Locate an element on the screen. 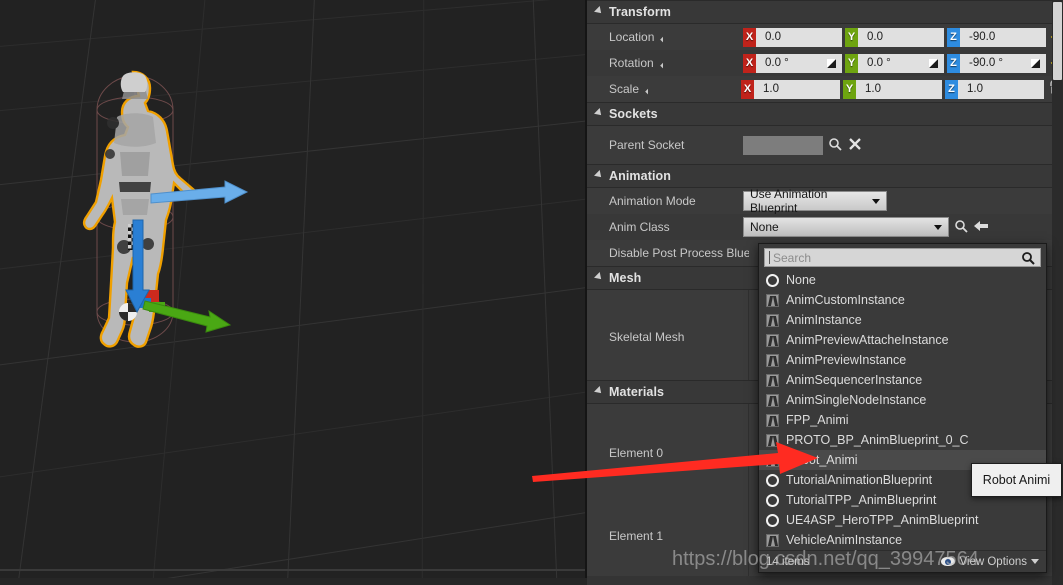  scale-y-input: 1.0 is located at coordinates (899, 89).